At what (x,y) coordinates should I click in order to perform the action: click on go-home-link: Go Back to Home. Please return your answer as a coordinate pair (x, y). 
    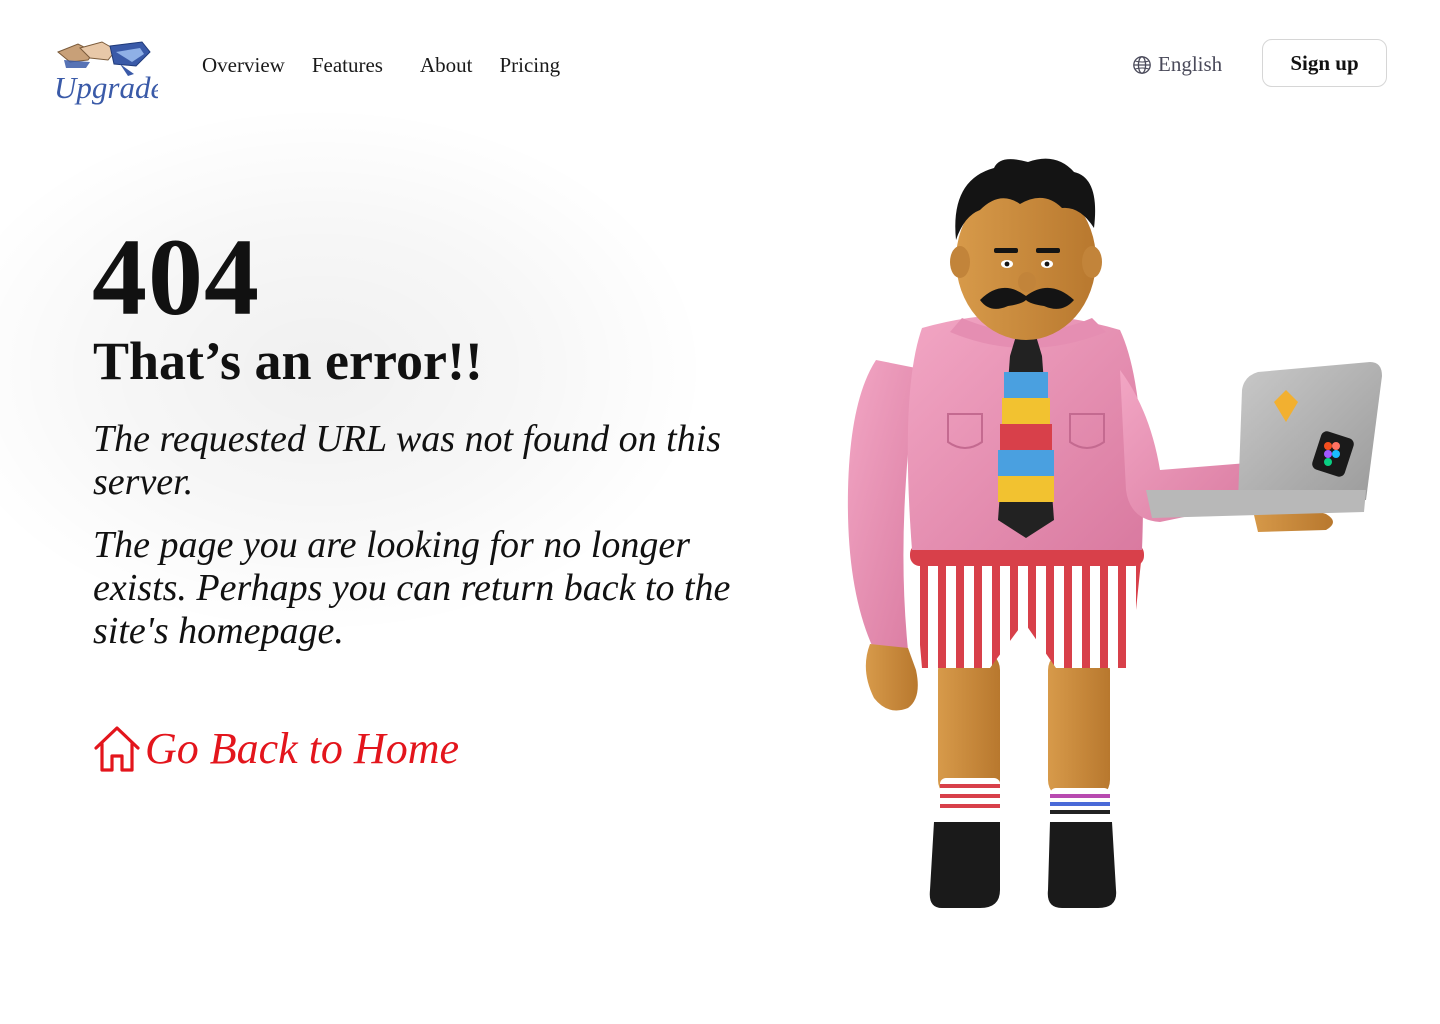
    Looking at the image, I should click on (276, 749).